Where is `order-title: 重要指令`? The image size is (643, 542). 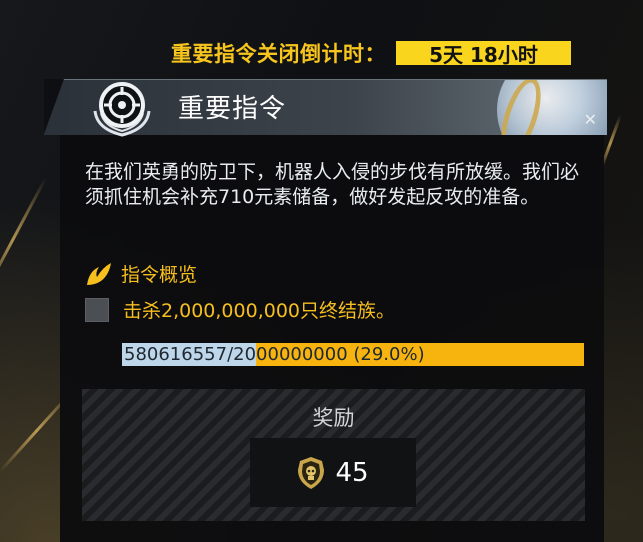
order-title: 重要指令 is located at coordinates (232, 109).